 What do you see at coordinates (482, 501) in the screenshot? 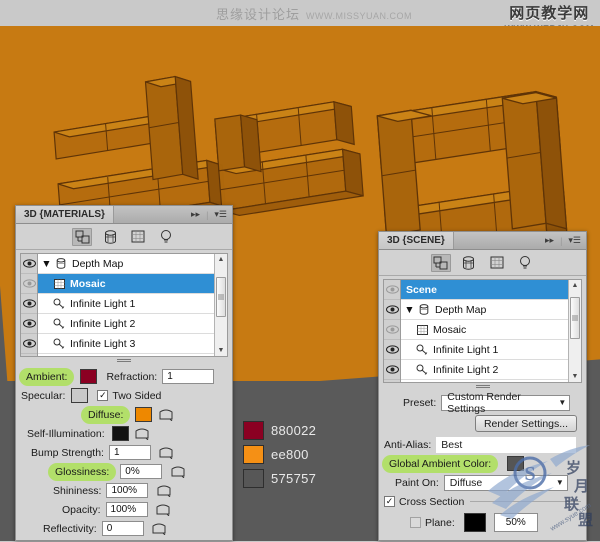
I see `cross-section-row: ✓ Cross Section` at bounding box center [482, 501].